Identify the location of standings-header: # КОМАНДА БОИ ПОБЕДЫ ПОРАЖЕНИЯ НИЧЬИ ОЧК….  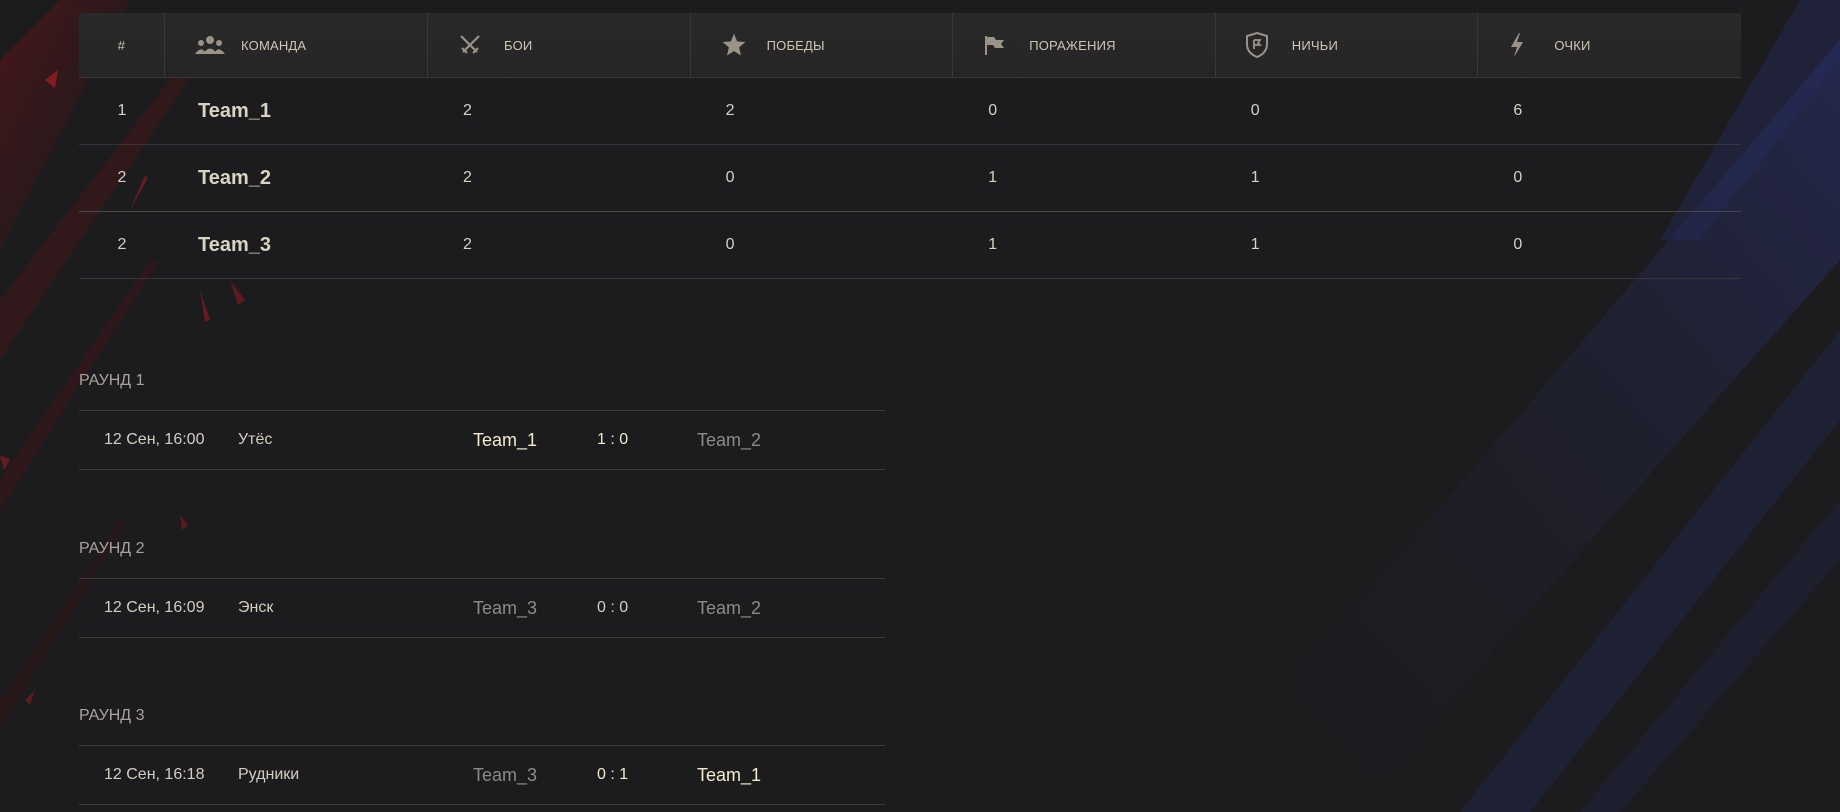
(910, 45).